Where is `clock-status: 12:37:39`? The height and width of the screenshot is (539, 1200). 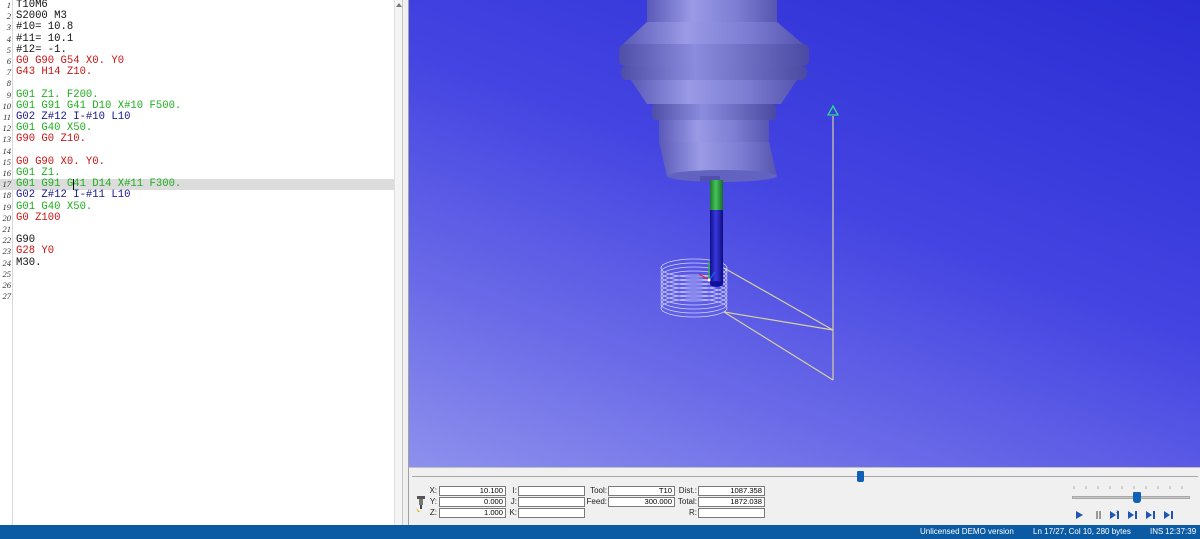
clock-status: 12:37:39 is located at coordinates (1181, 531).